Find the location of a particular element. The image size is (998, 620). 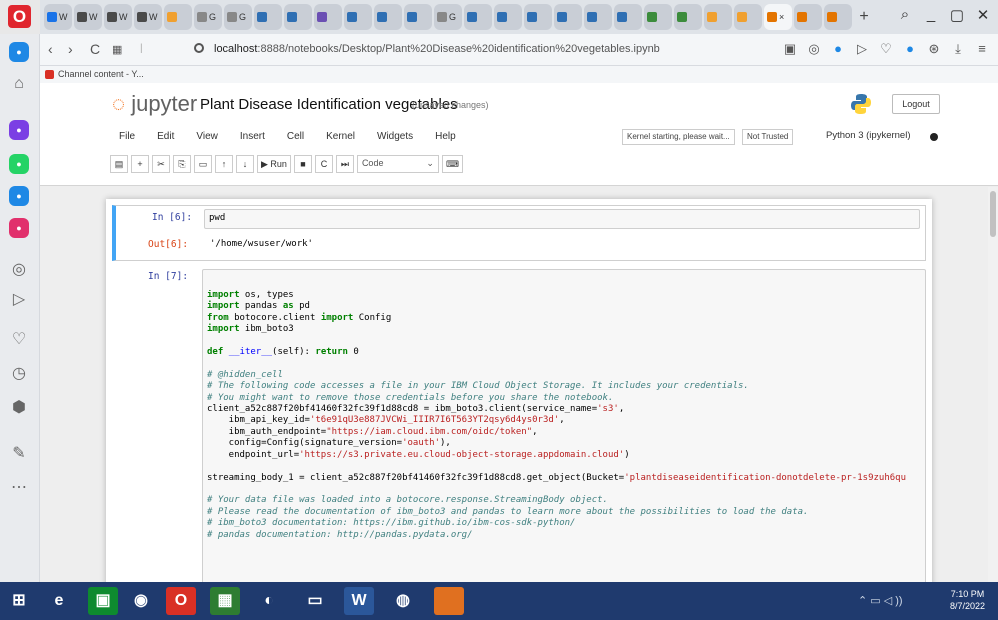

restart-button: C is located at coordinates (323, 164).